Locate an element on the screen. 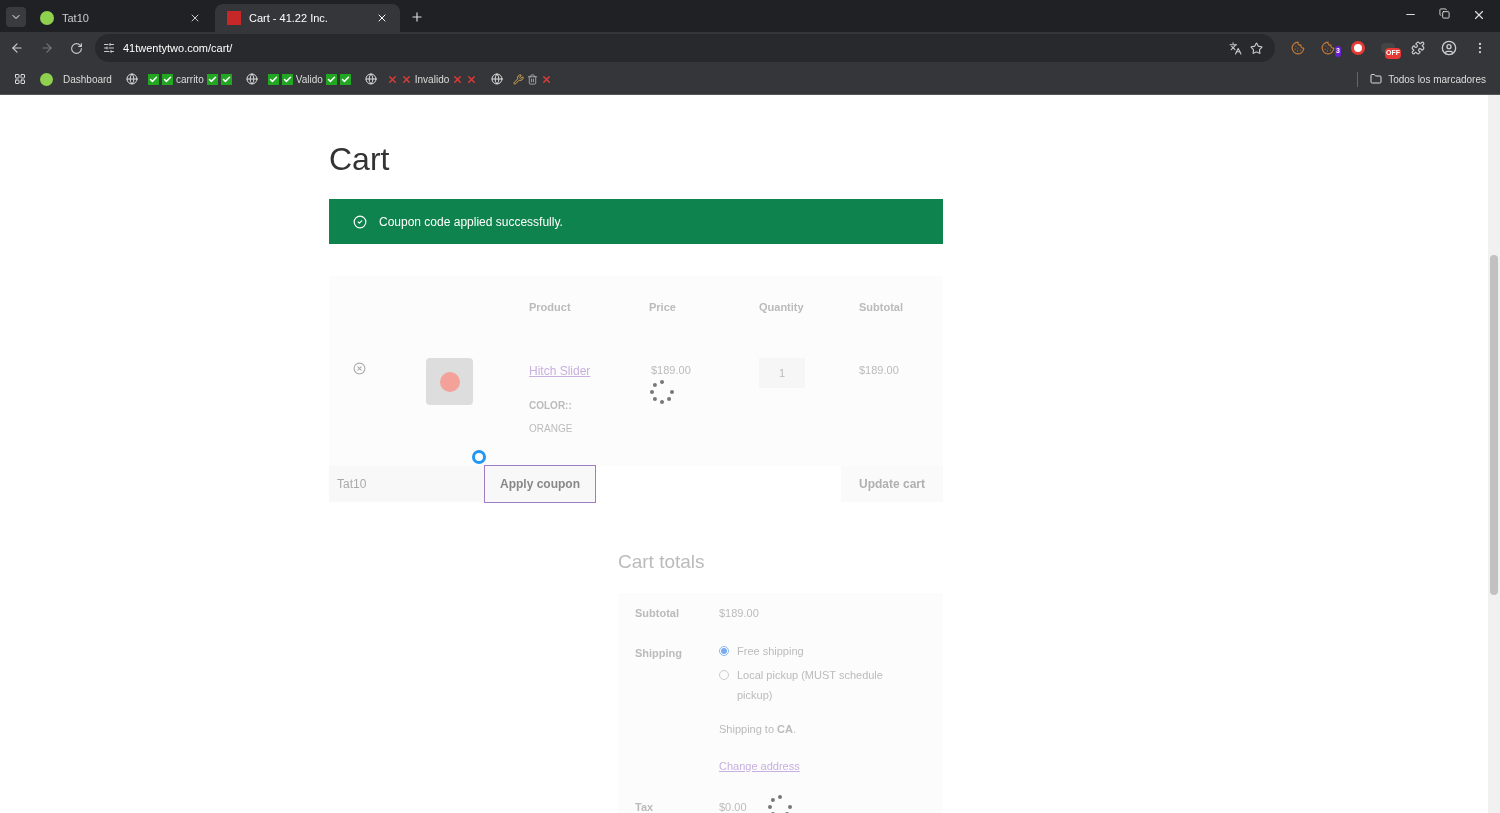 This screenshot has height=813, width=1500. column-header: Quantity is located at coordinates (782, 307).